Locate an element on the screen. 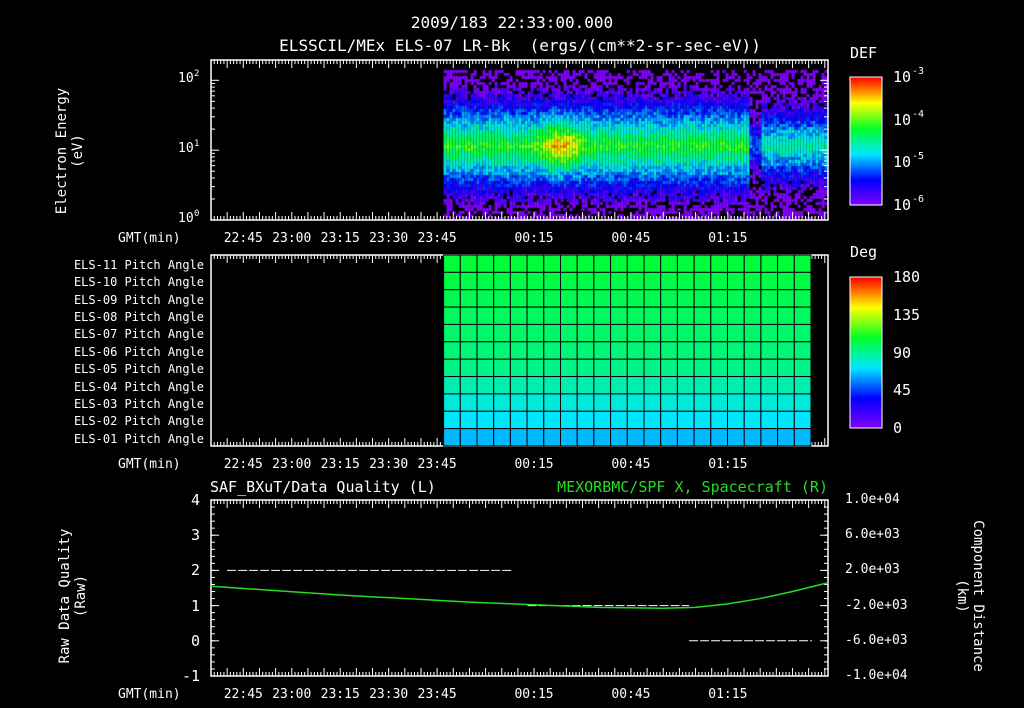 The height and width of the screenshot is (708, 1024). time-axis-label: GMT(min) is located at coordinates (149, 694).